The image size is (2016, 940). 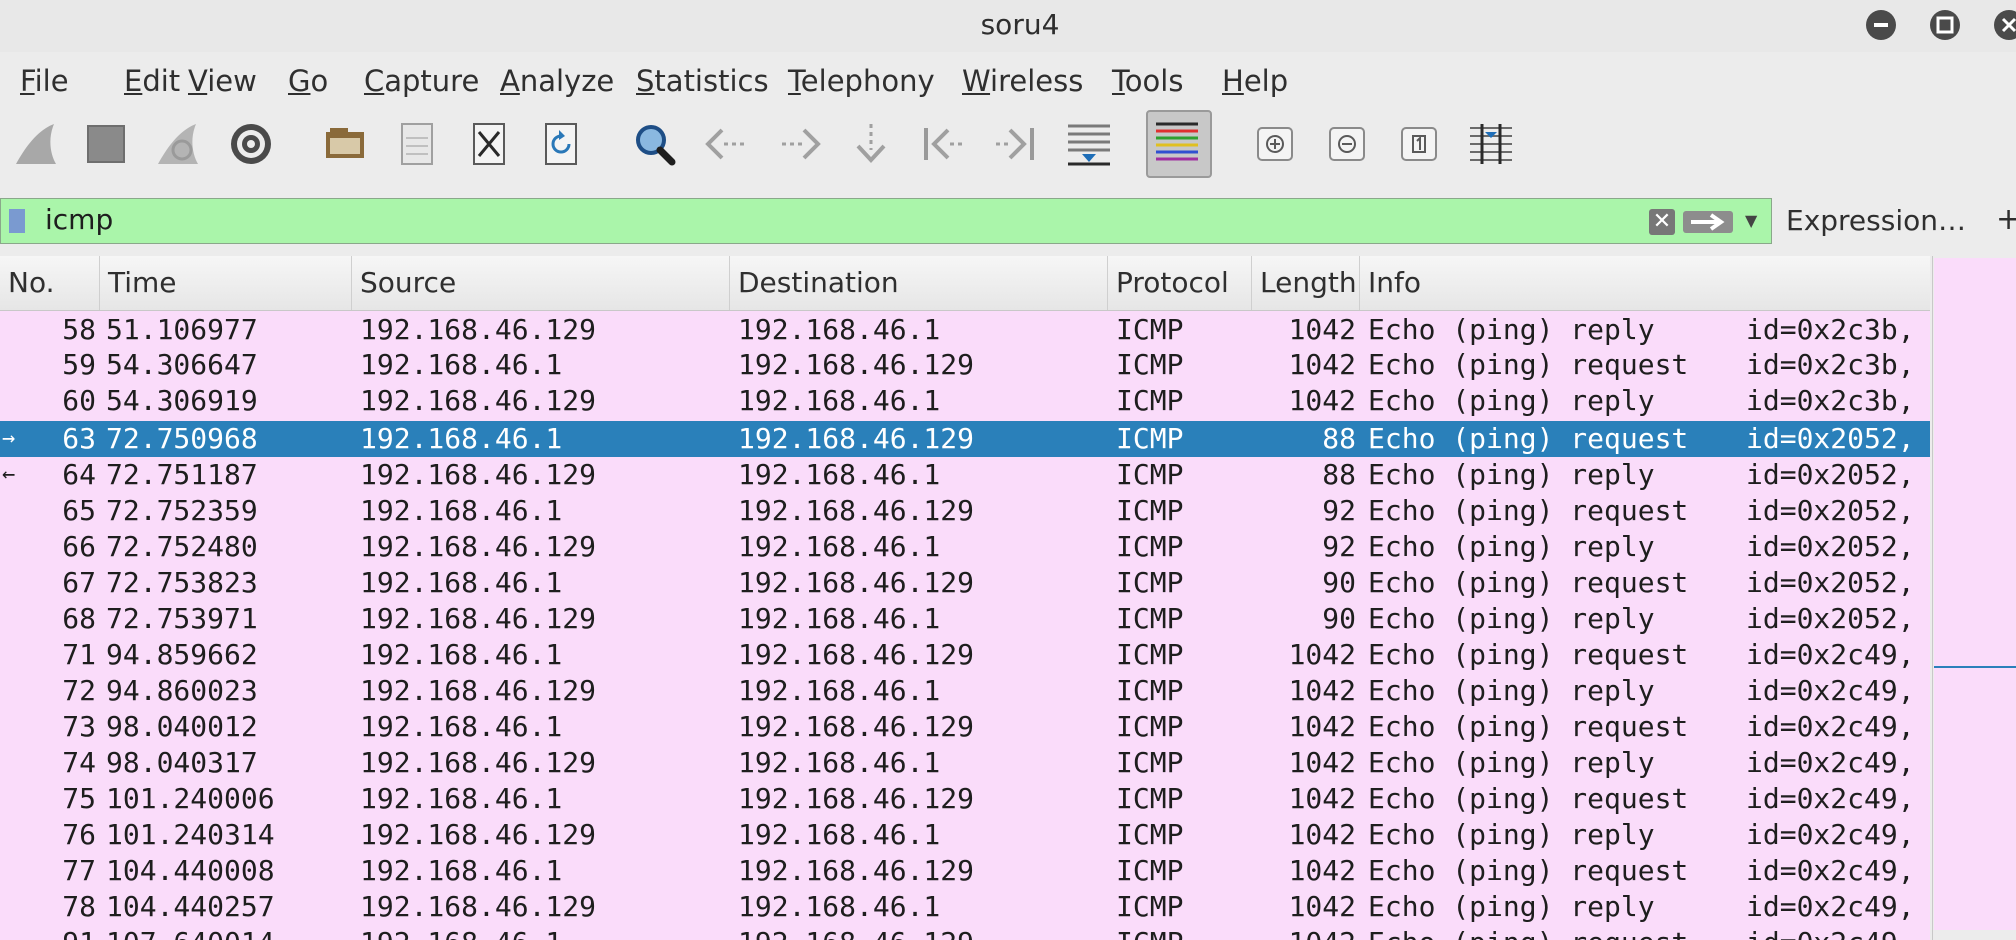 What do you see at coordinates (251, 144) in the screenshot?
I see `capture-options-button` at bounding box center [251, 144].